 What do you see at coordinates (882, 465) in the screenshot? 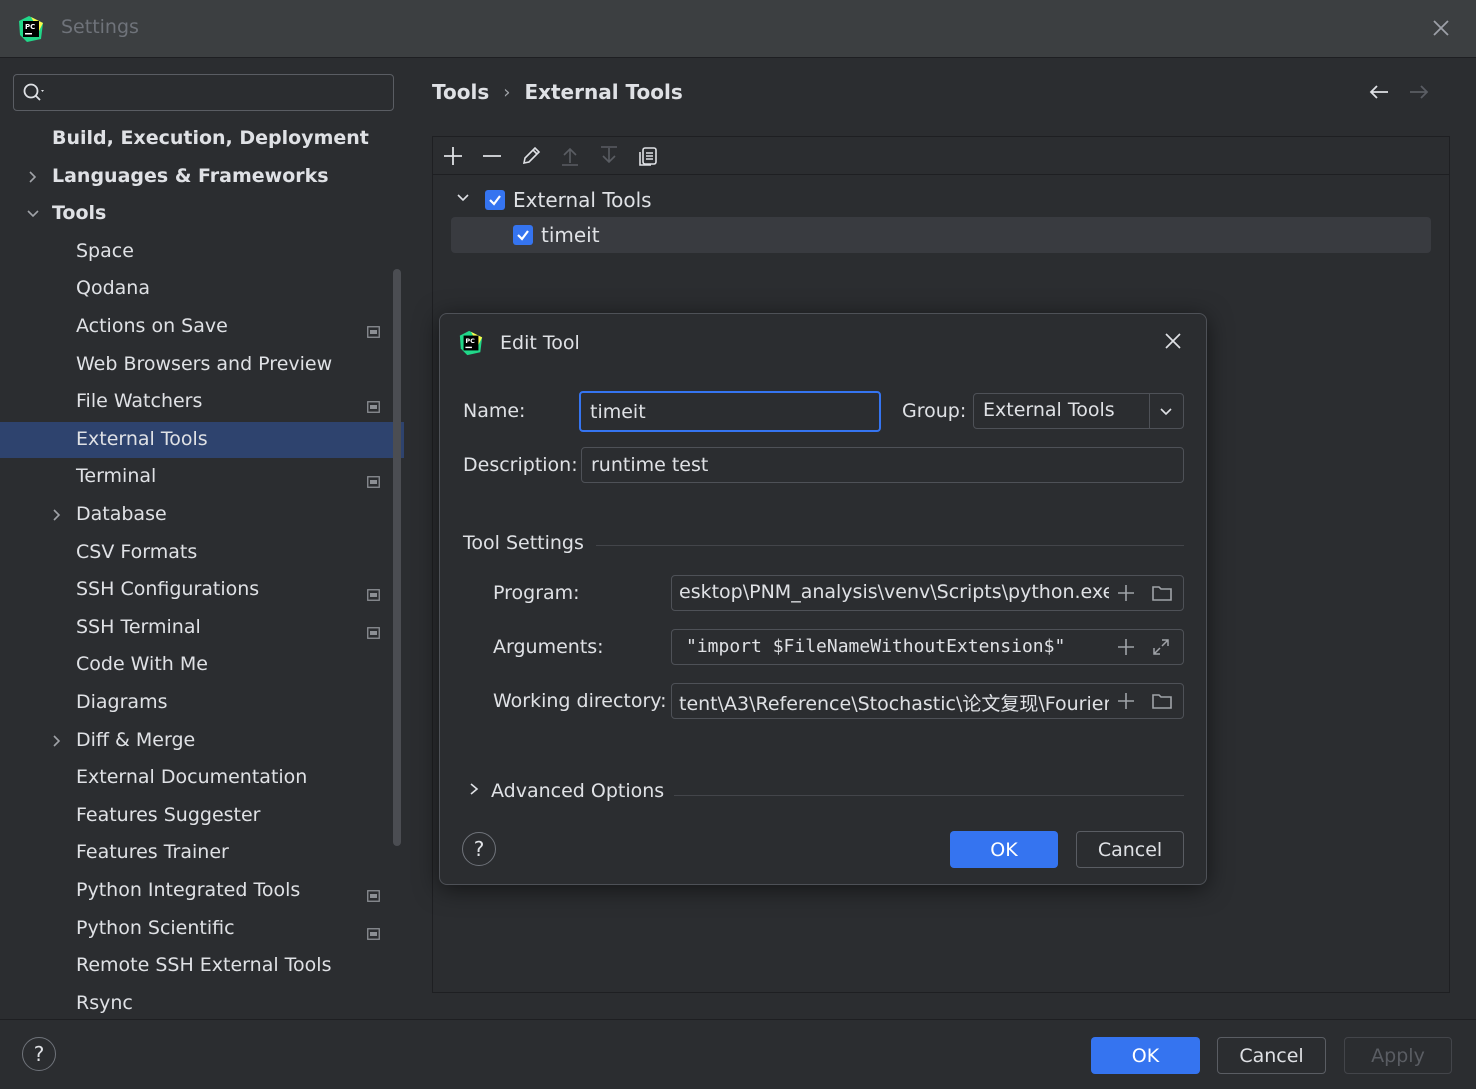
I see `description-input` at bounding box center [882, 465].